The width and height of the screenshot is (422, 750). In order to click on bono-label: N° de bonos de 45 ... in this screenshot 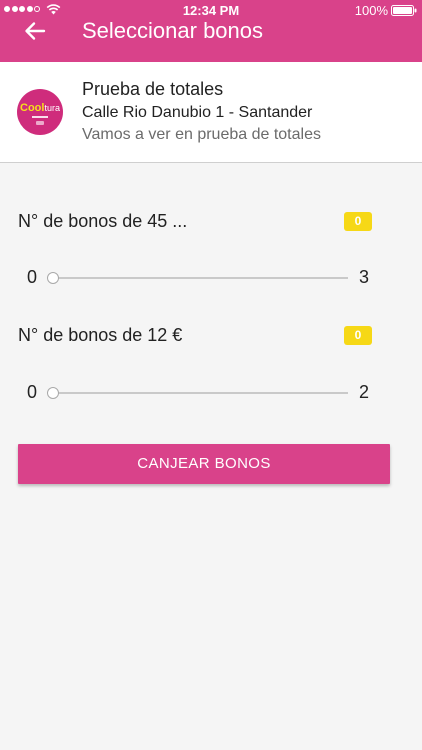, I will do `click(103, 221)`.